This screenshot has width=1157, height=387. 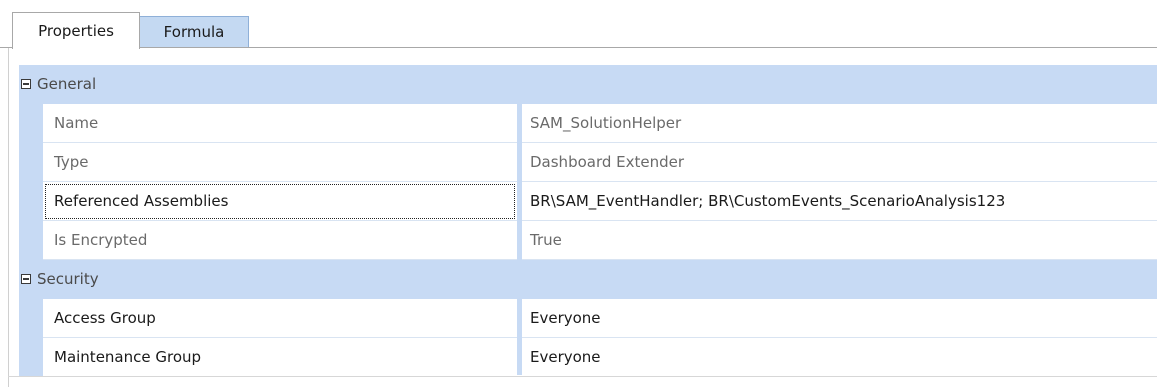 I want to click on panel-left-border, so click(x=8, y=217).